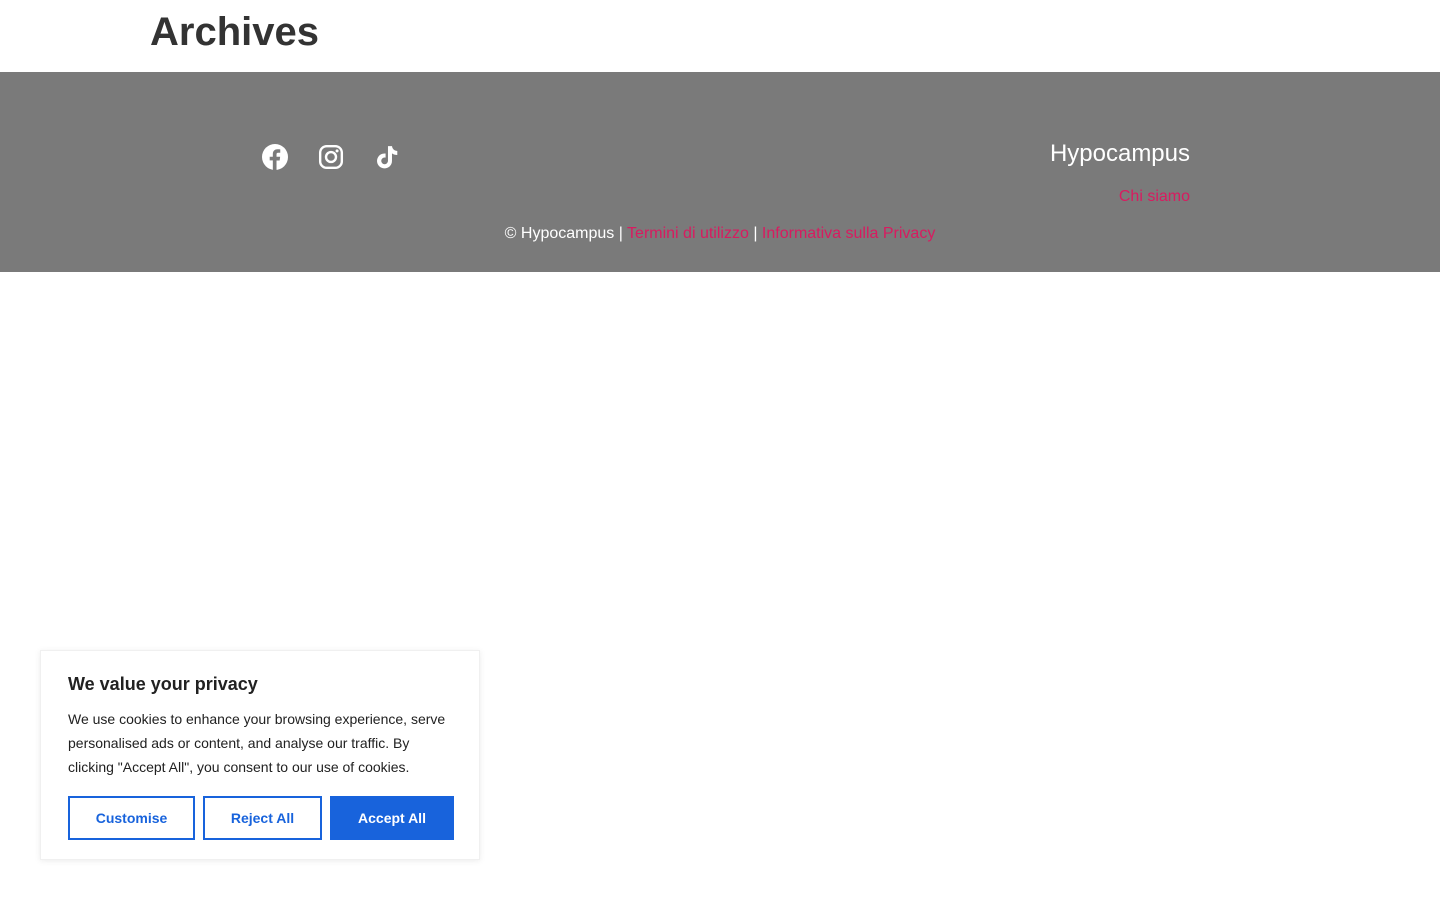  What do you see at coordinates (131, 818) in the screenshot?
I see `customise-button: Customise` at bounding box center [131, 818].